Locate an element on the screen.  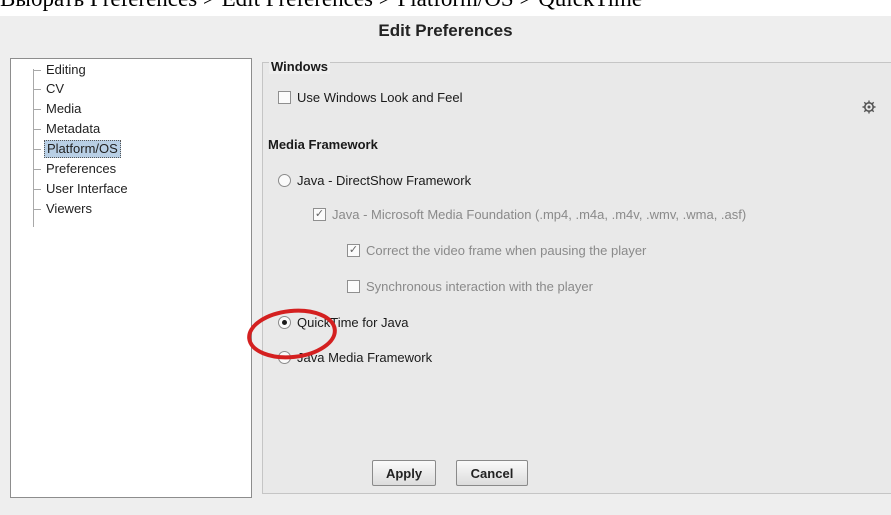
cancel-button: Cancel is located at coordinates (492, 473).